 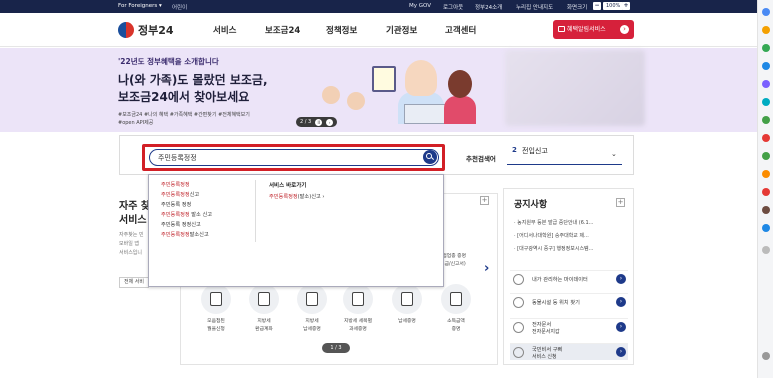 What do you see at coordinates (201, 215) in the screenshot?
I see `suggestion-rest: 발소 신고` at bounding box center [201, 215].